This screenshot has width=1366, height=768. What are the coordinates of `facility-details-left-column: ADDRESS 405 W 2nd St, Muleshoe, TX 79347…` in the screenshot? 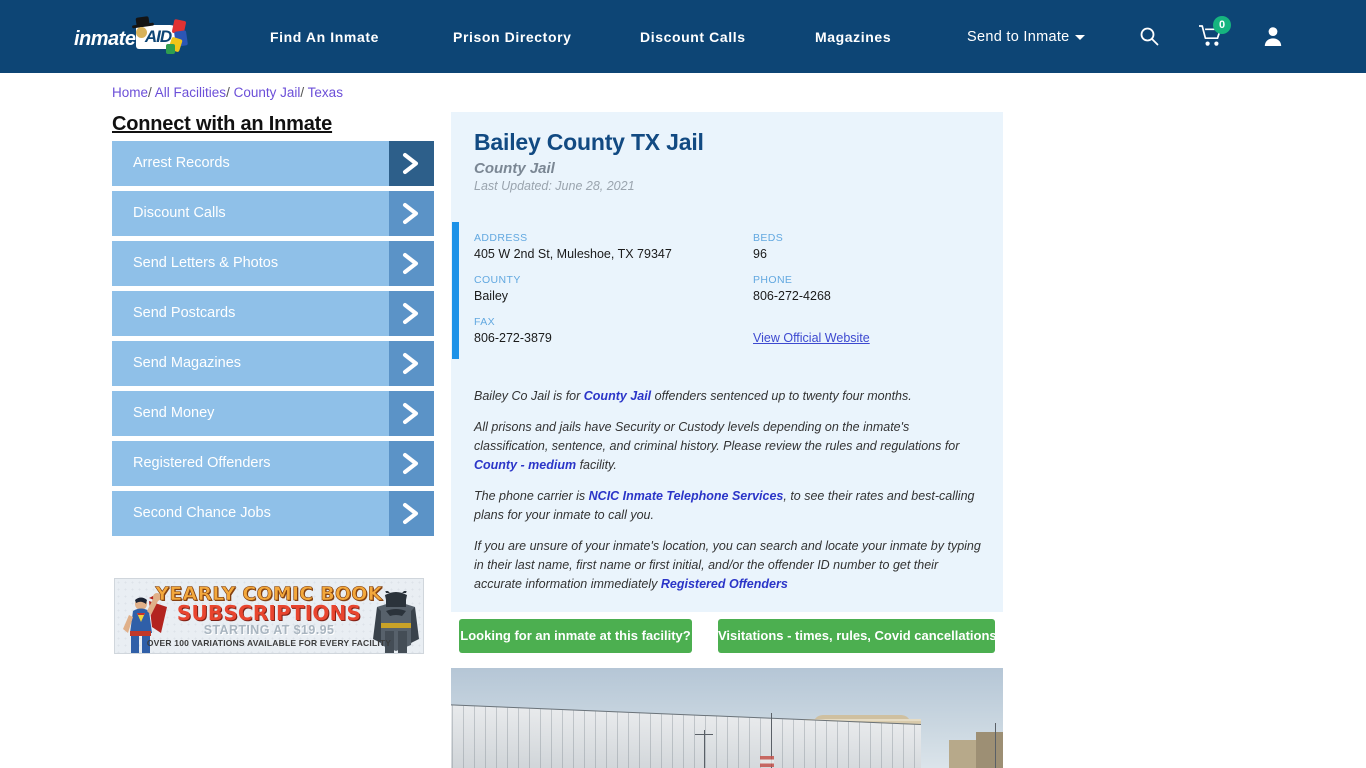 It's located at (573, 295).